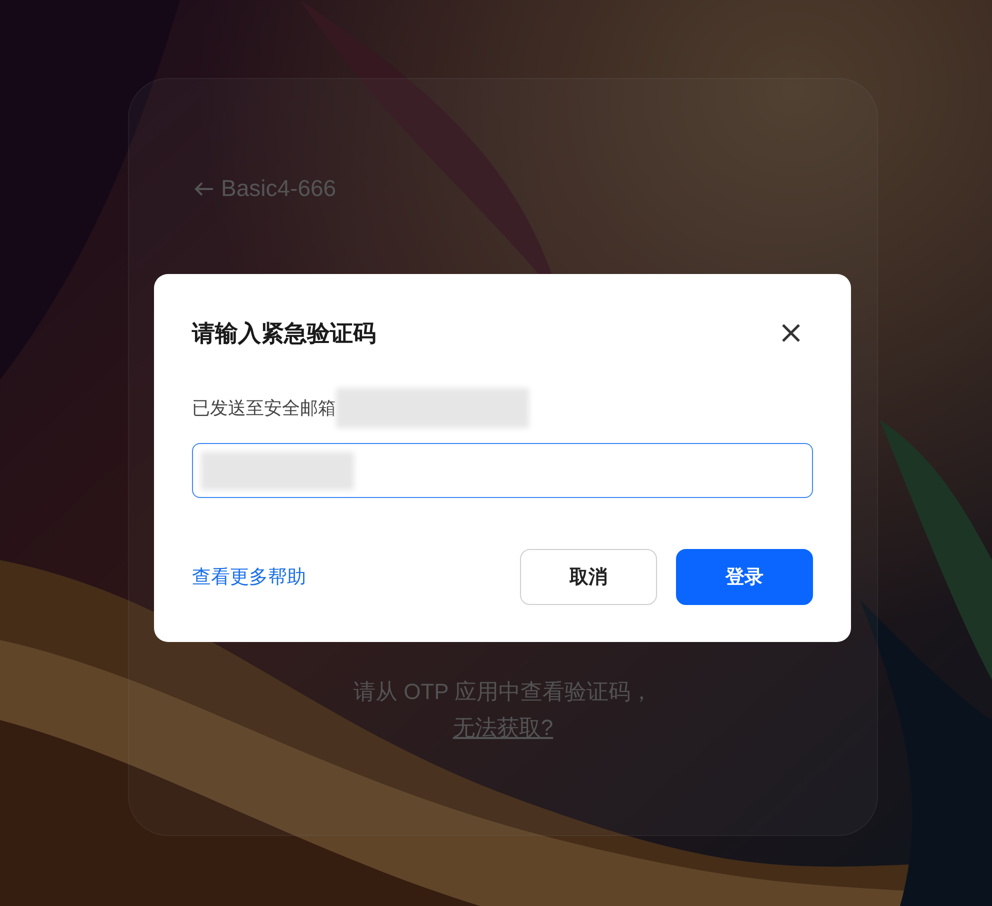  Describe the element at coordinates (264, 408) in the screenshot. I see `sent-notice: 已发送至安全邮箱` at that location.